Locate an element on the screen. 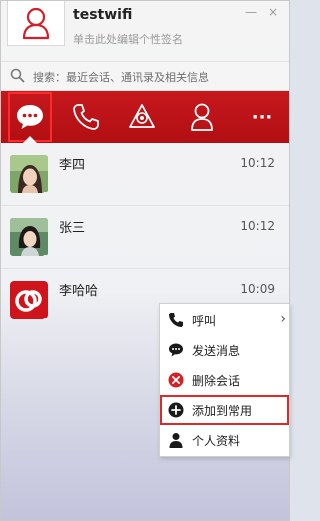 The width and height of the screenshot is (320, 521). menu-item-send-message: 发送消息 is located at coordinates (224, 350).